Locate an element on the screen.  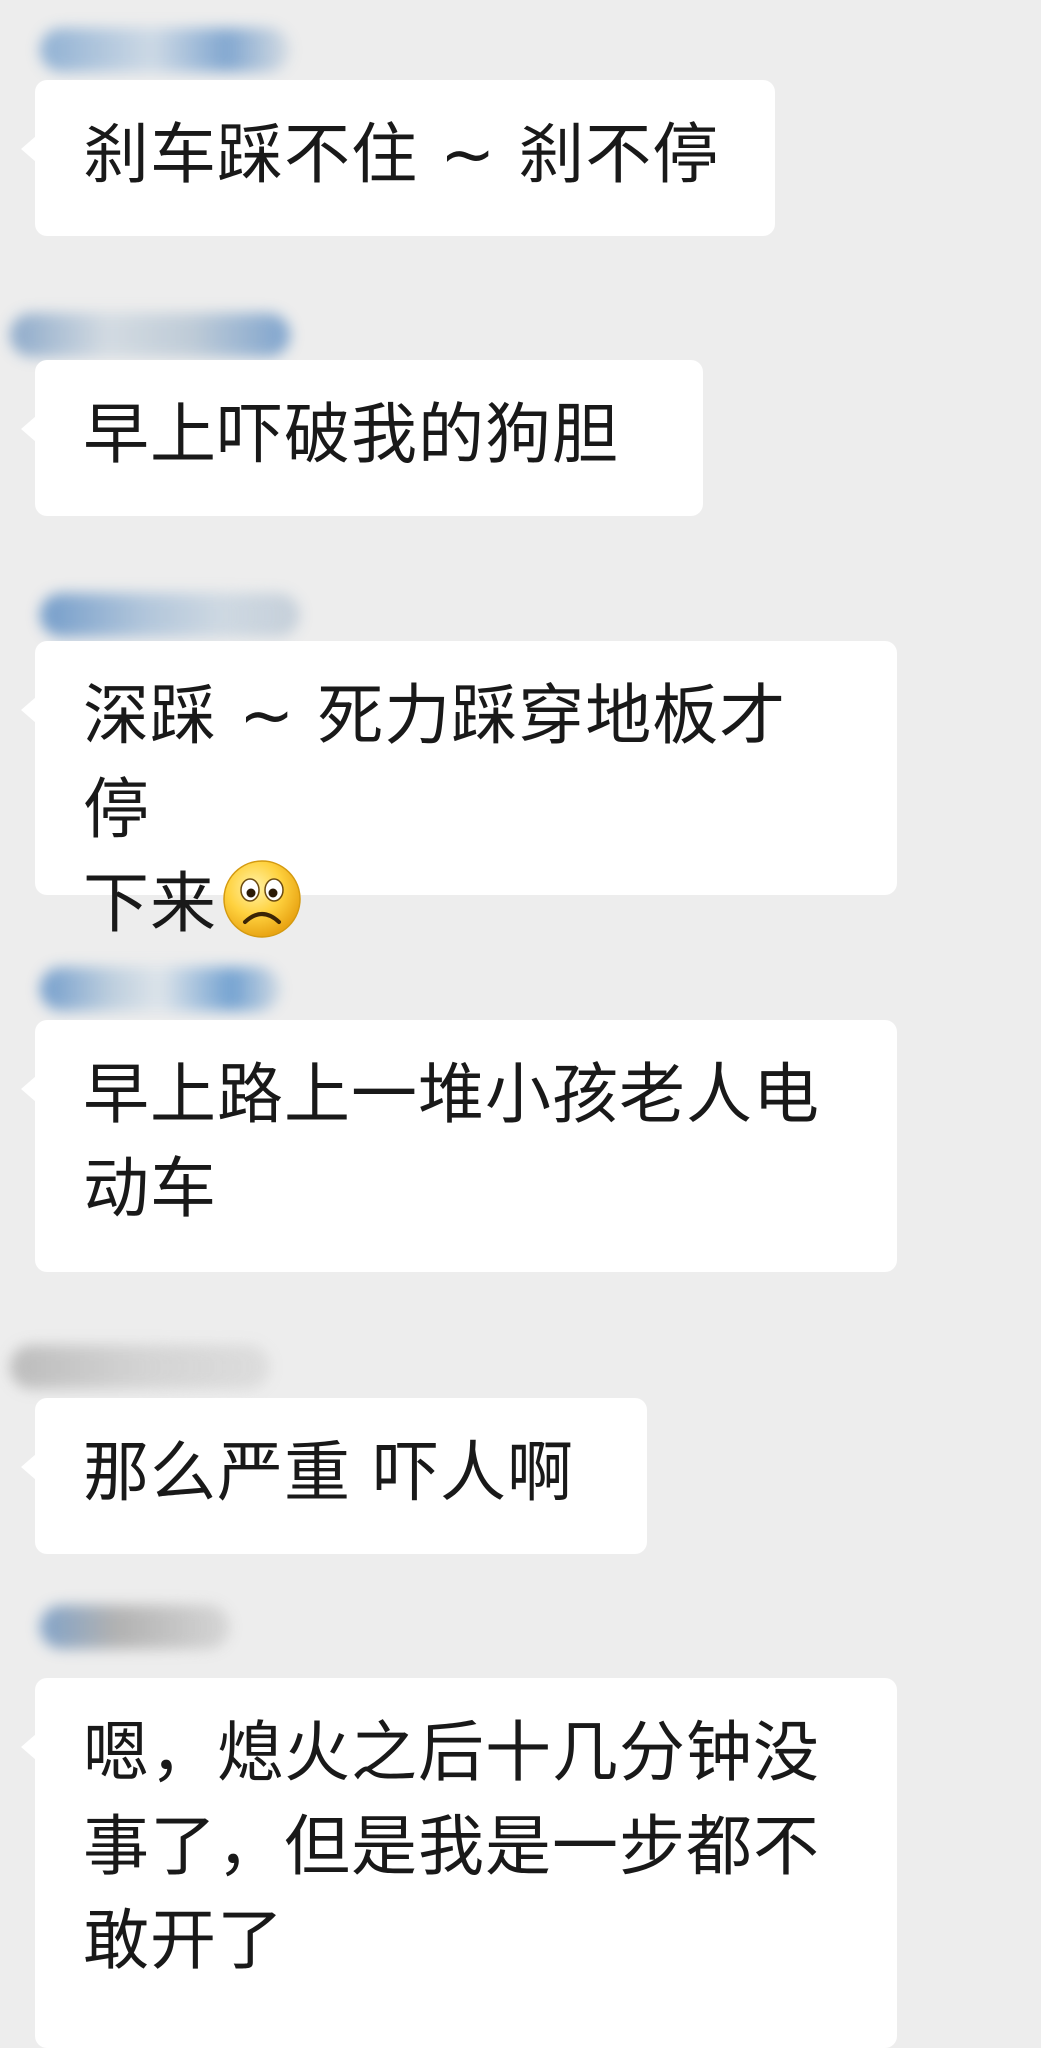
message-row: 刹车踩不住 ~ 刹不停 is located at coordinates (520, 122).